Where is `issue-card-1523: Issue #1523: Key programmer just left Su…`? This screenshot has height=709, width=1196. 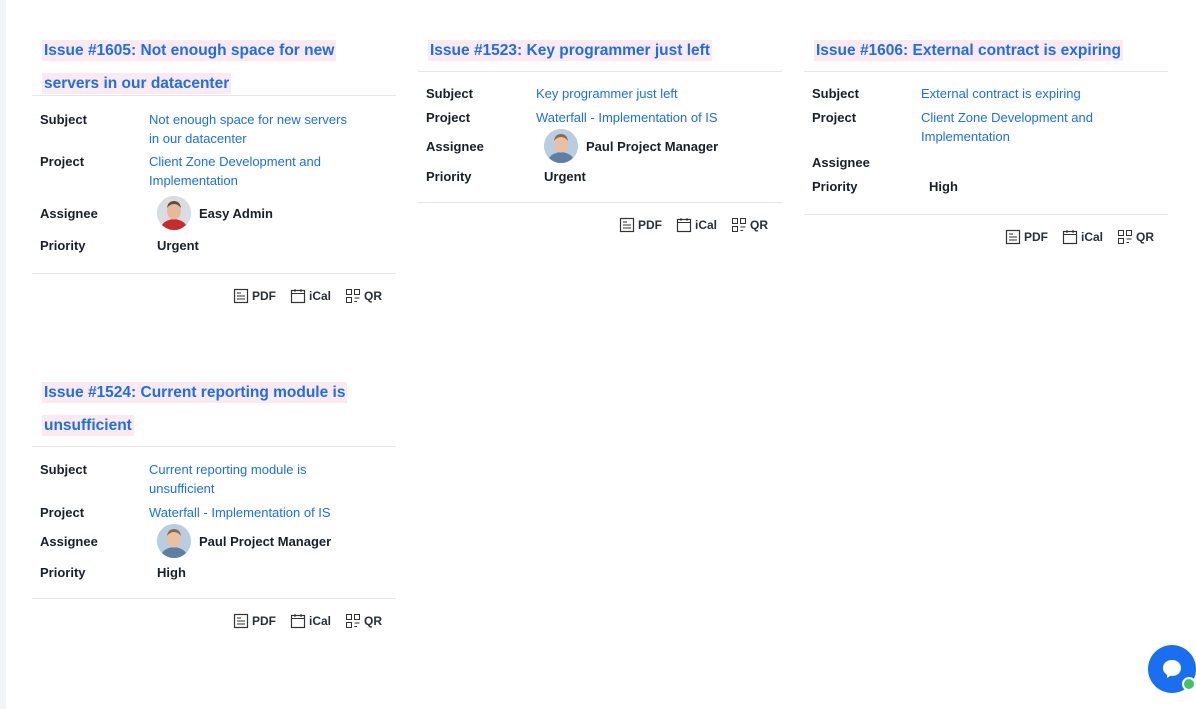 issue-card-1523: Issue #1523: Key programmer just left Su… is located at coordinates (600, 133).